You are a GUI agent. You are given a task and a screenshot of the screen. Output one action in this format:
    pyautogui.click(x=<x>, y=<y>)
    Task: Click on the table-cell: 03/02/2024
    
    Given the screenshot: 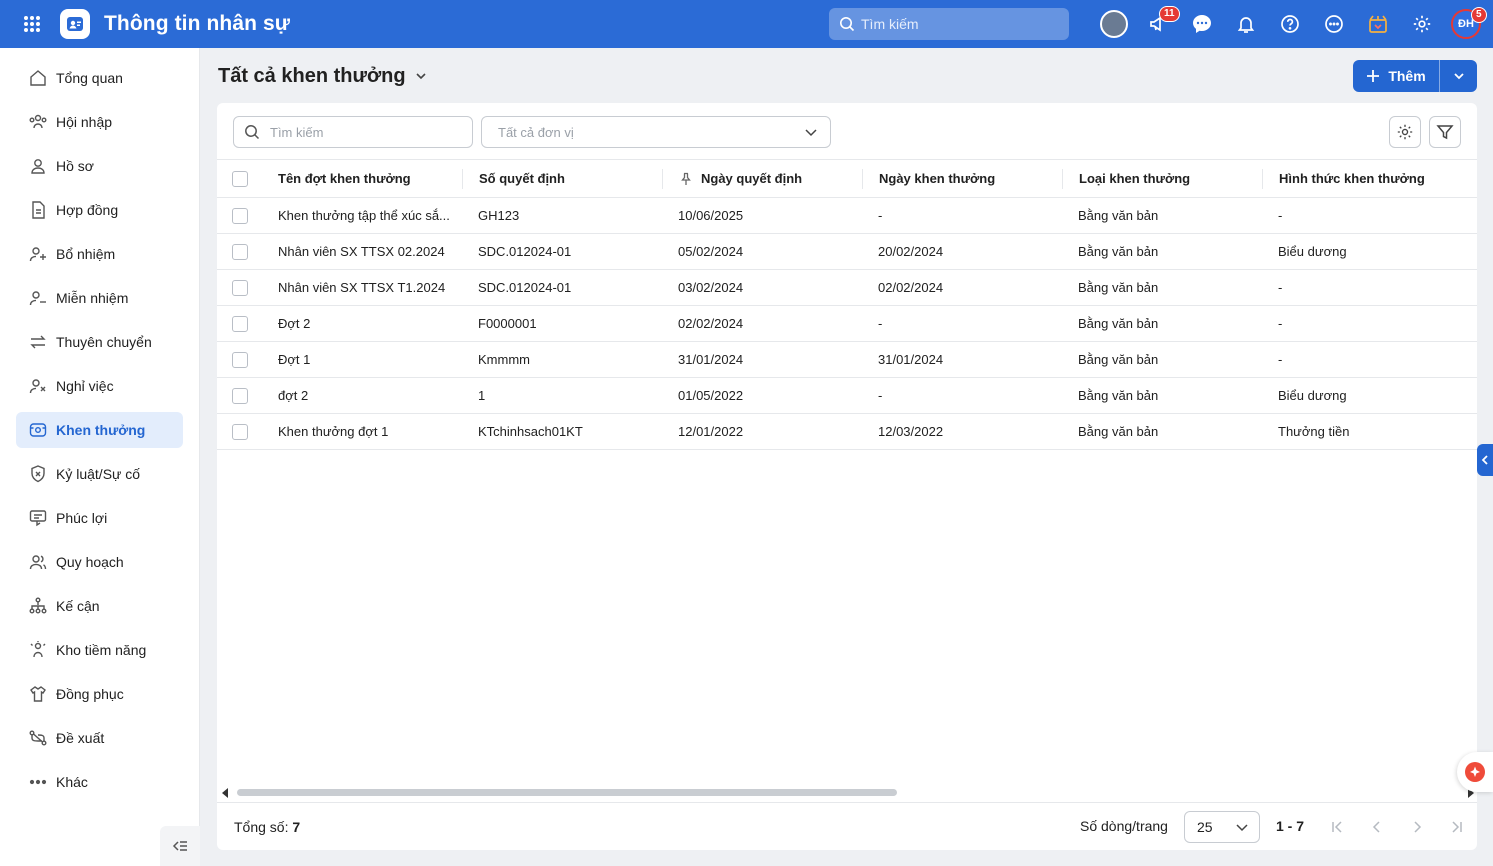 What is the action you would take?
    pyautogui.click(x=711, y=287)
    